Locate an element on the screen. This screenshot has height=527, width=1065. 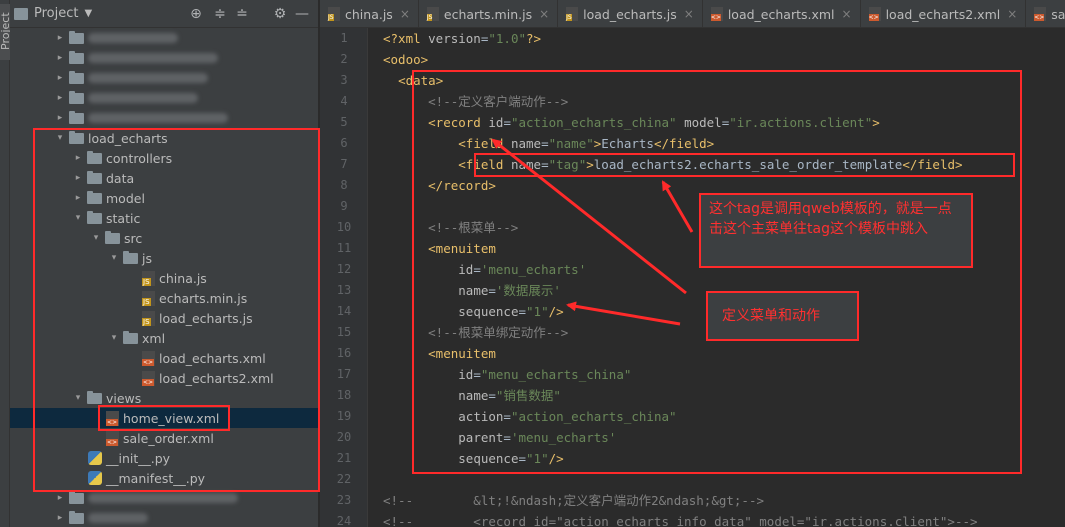
tab-label: china.js is located at coordinates (369, 14).